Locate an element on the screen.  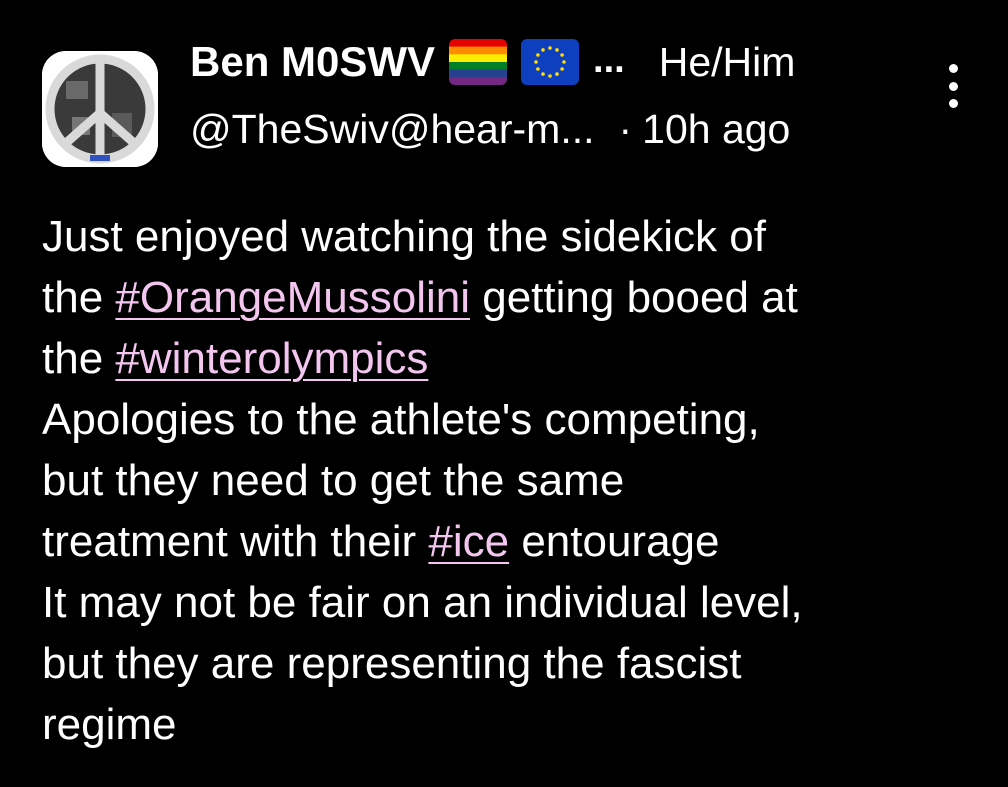
post-content-line: but they are representing the fascist is located at coordinates (507, 663).